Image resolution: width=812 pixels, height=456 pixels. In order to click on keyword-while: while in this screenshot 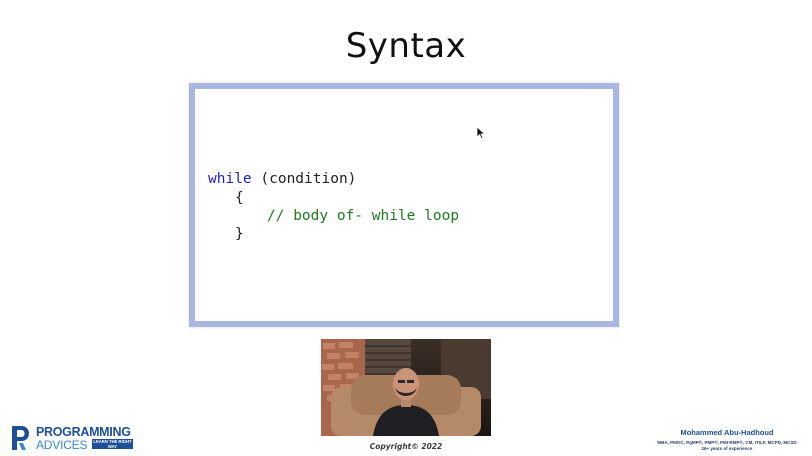, I will do `click(230, 179)`.